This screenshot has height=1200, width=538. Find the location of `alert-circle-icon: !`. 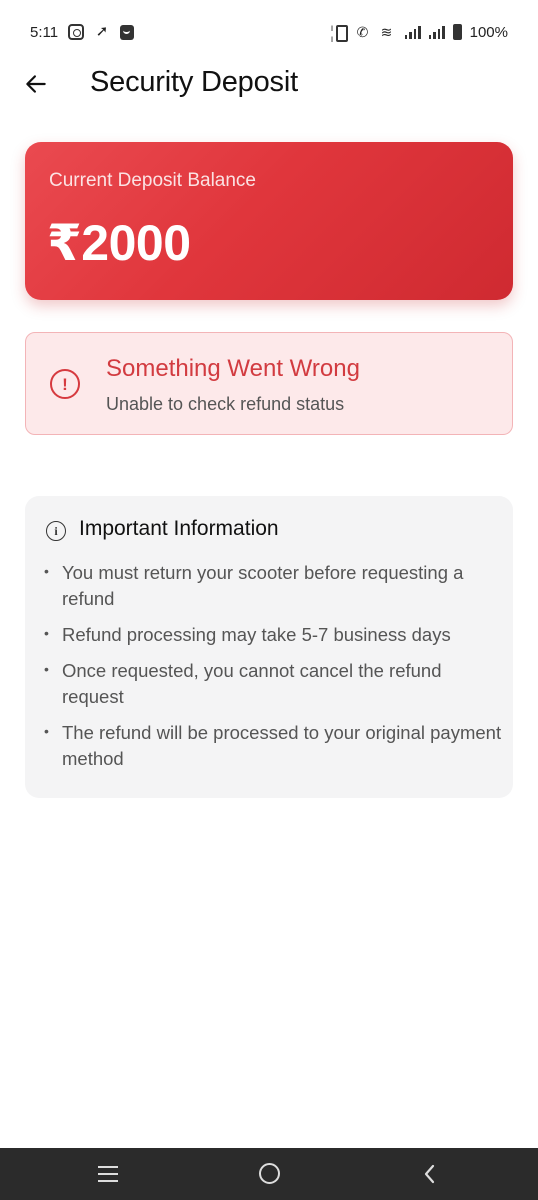

alert-circle-icon: ! is located at coordinates (65, 384).